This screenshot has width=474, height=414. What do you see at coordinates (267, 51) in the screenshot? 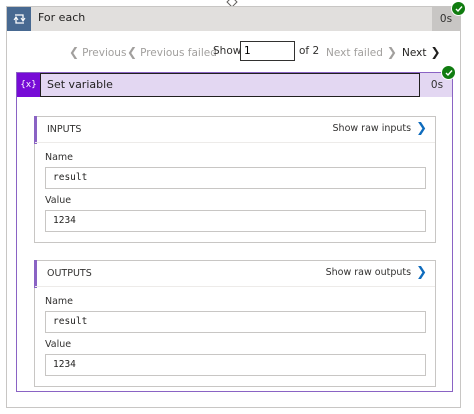
I see `page-number-input` at bounding box center [267, 51].